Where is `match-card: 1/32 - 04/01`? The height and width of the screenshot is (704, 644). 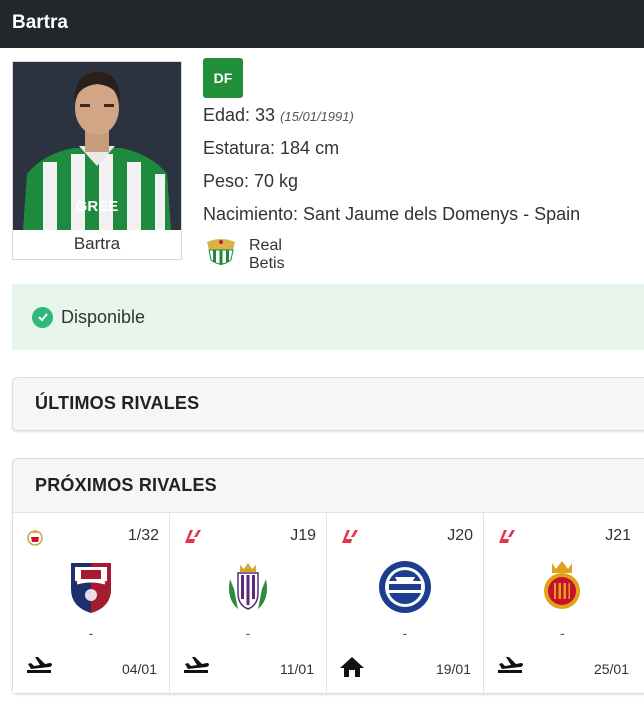 match-card: 1/32 - 04/01 is located at coordinates (91, 603).